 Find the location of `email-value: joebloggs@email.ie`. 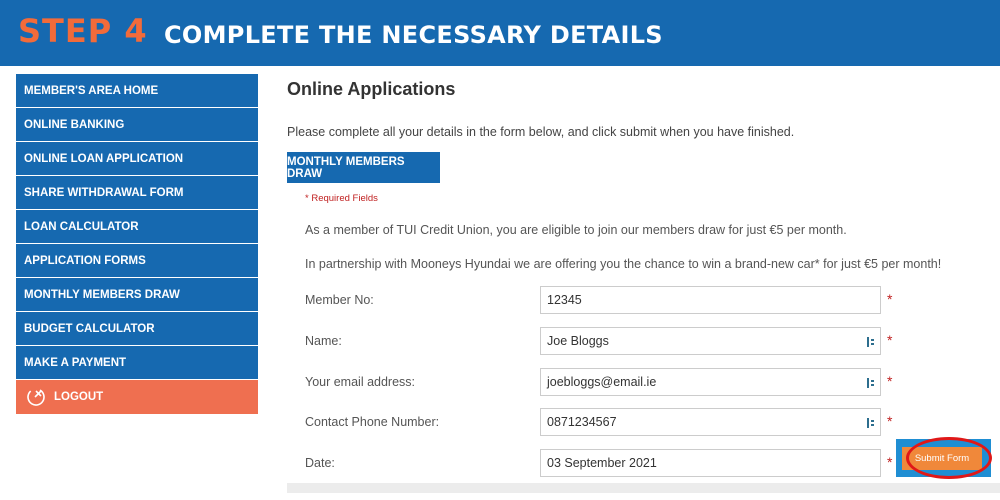

email-value: joebloggs@email.ie is located at coordinates (602, 382).